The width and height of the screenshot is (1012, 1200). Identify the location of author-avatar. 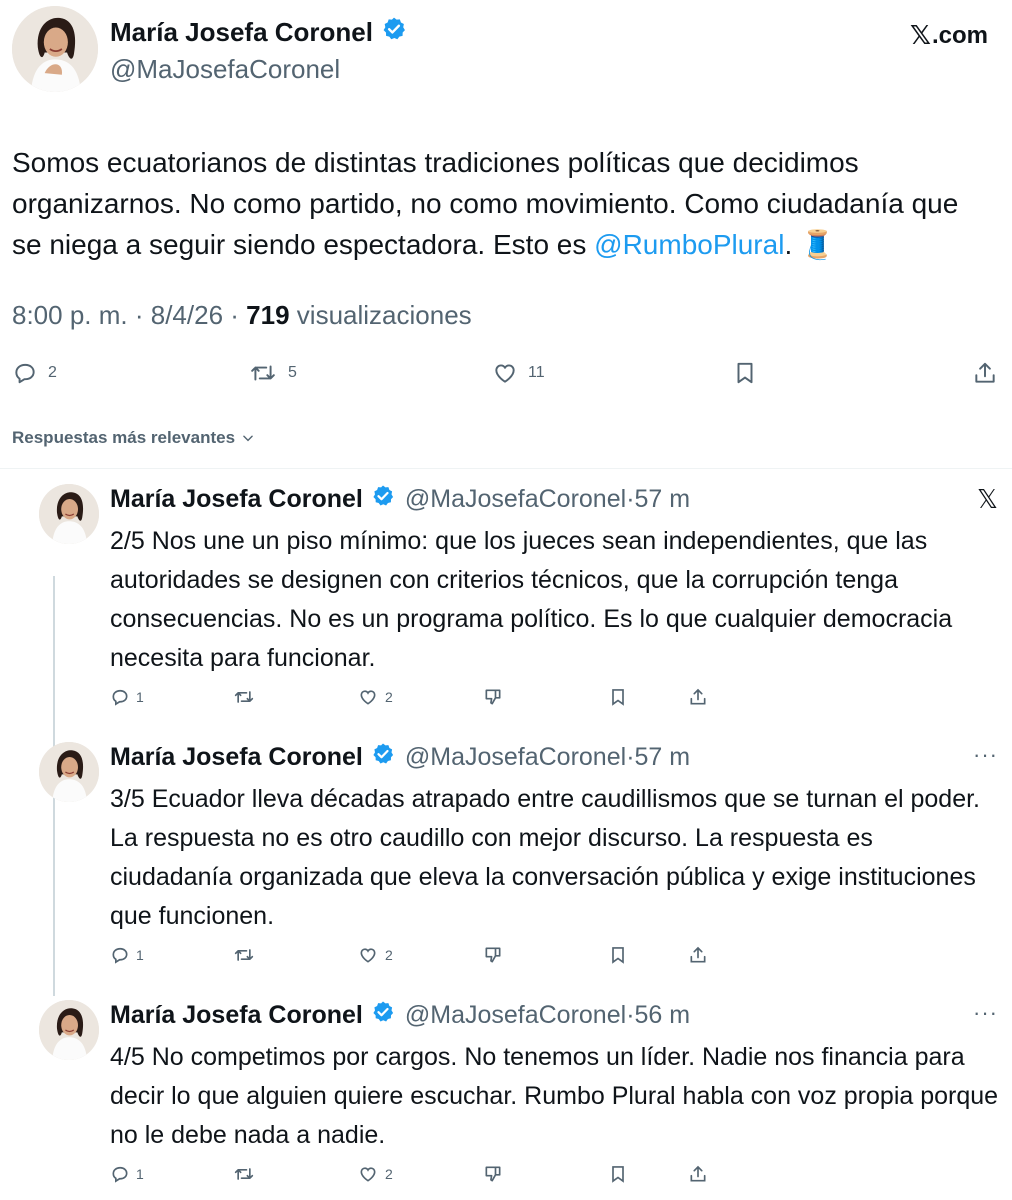
(55, 49).